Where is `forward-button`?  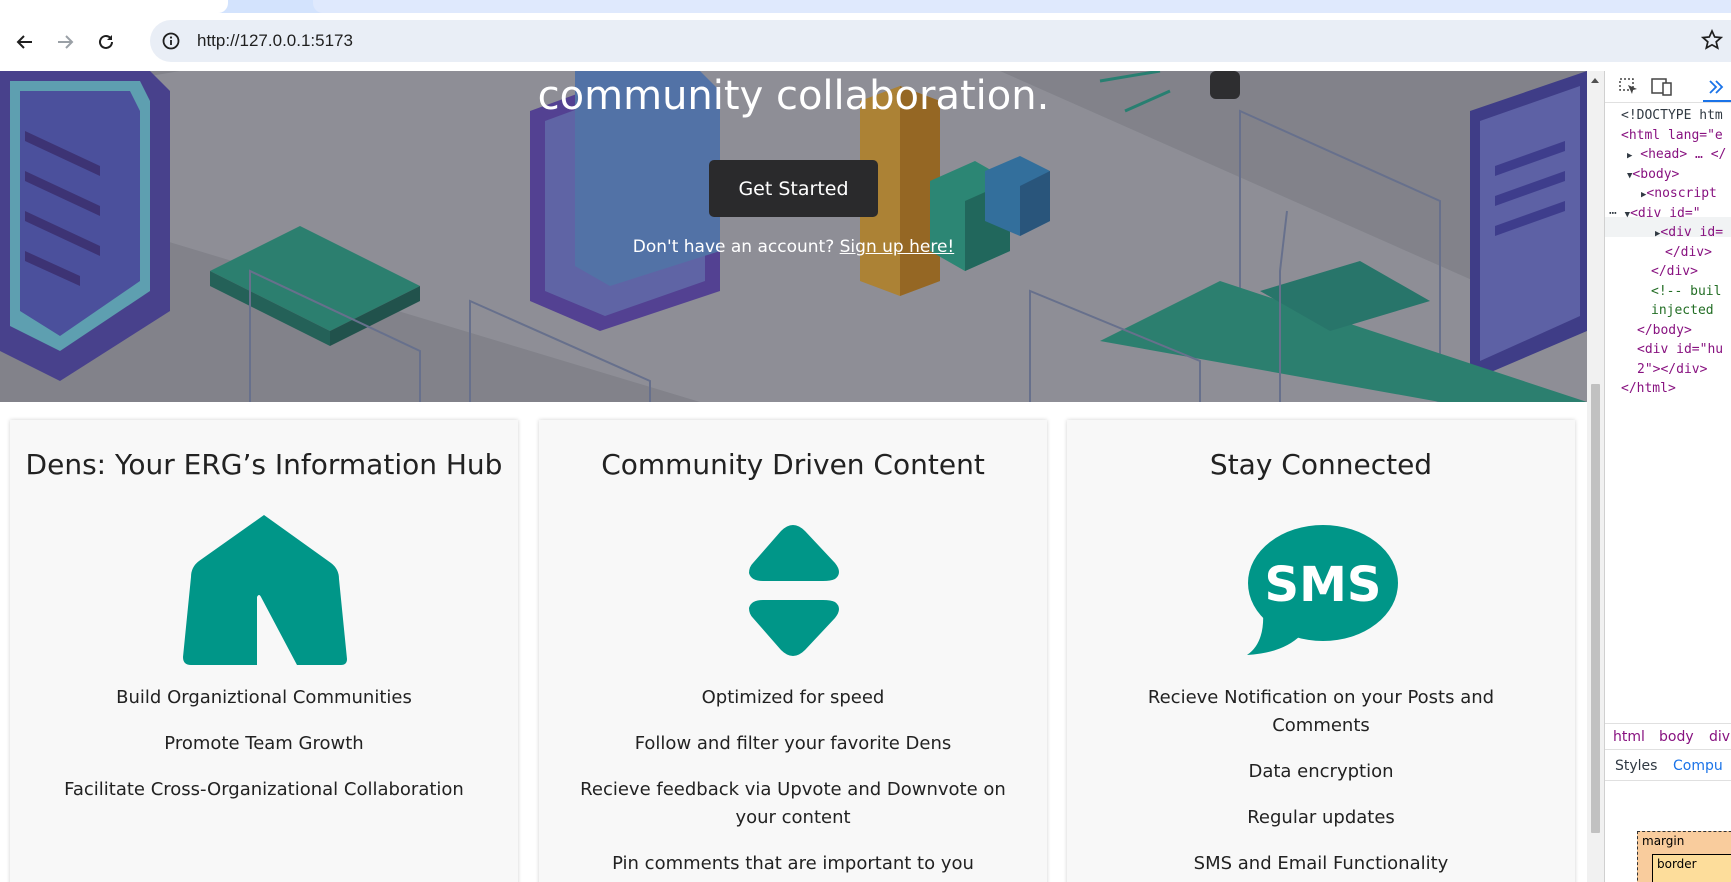 forward-button is located at coordinates (65, 42).